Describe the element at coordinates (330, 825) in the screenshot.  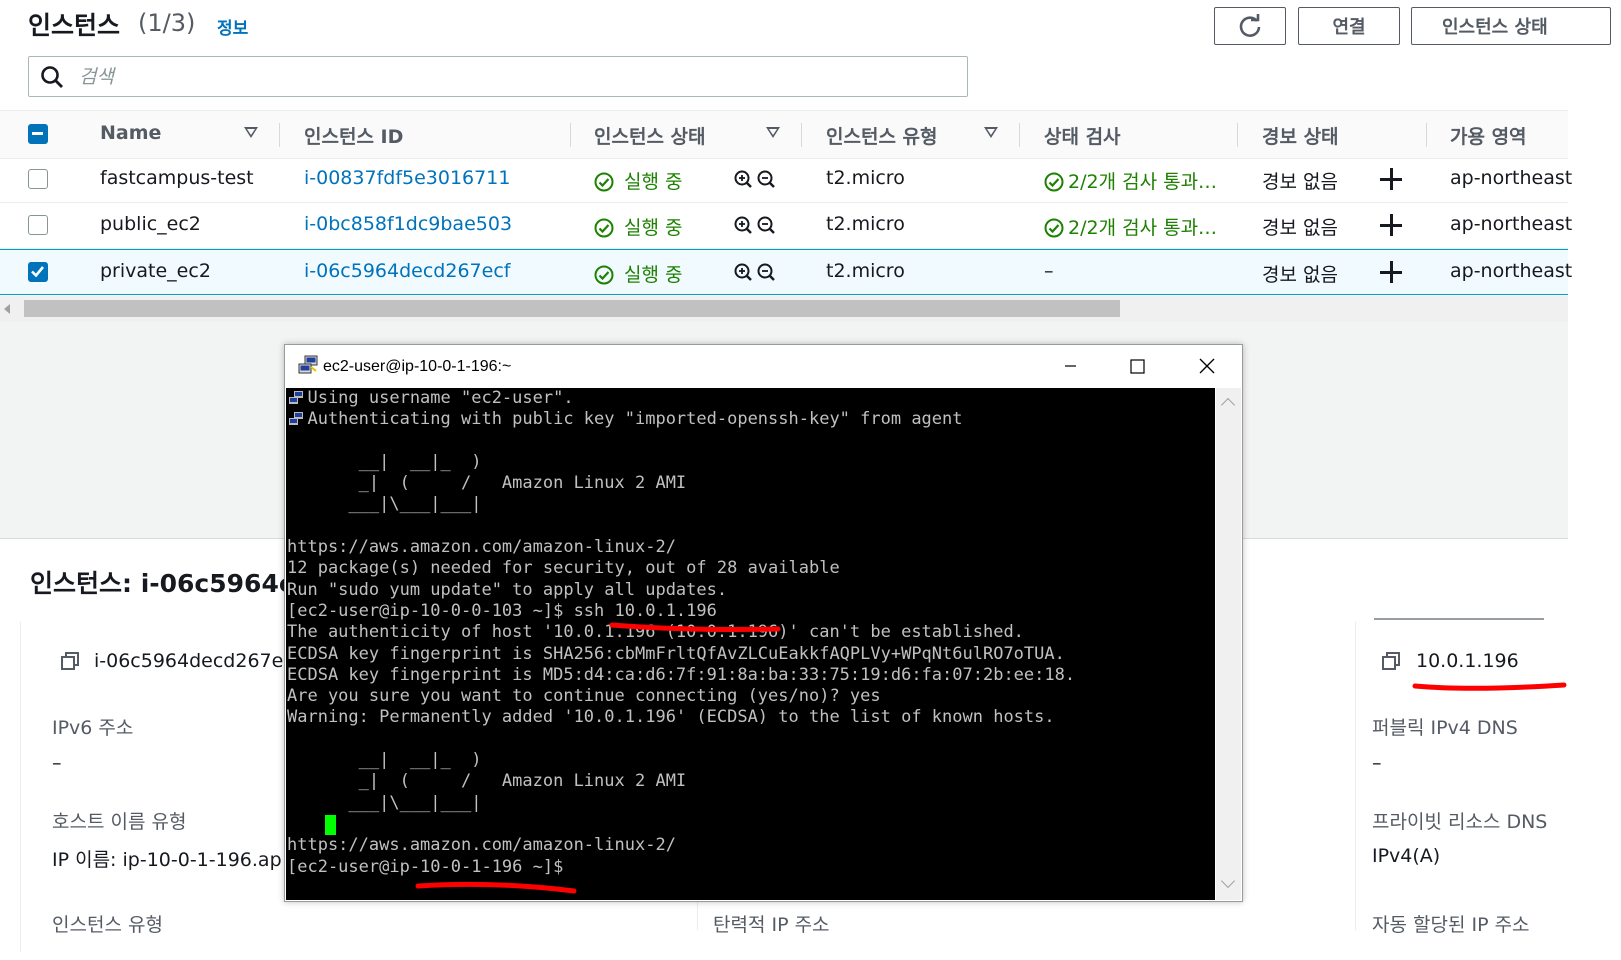
I see `terminal-cursor` at that location.